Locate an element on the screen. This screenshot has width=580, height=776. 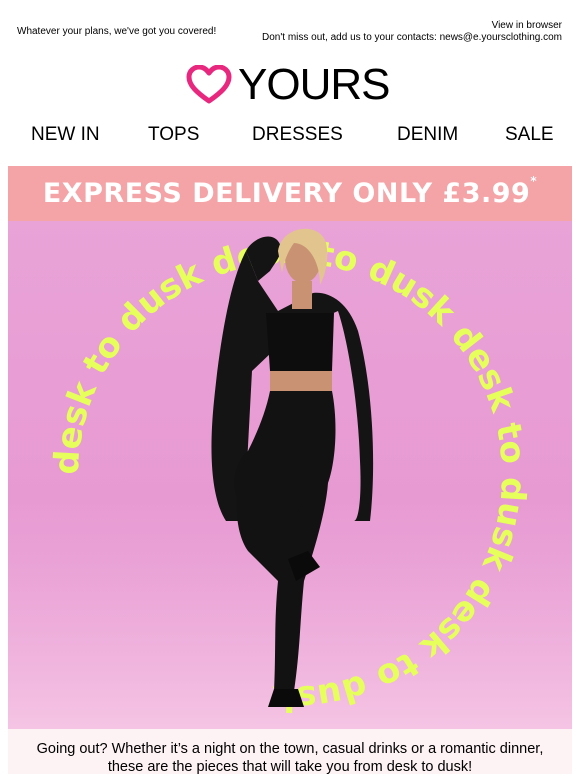
nav-denim: DENIM is located at coordinates (427, 135).